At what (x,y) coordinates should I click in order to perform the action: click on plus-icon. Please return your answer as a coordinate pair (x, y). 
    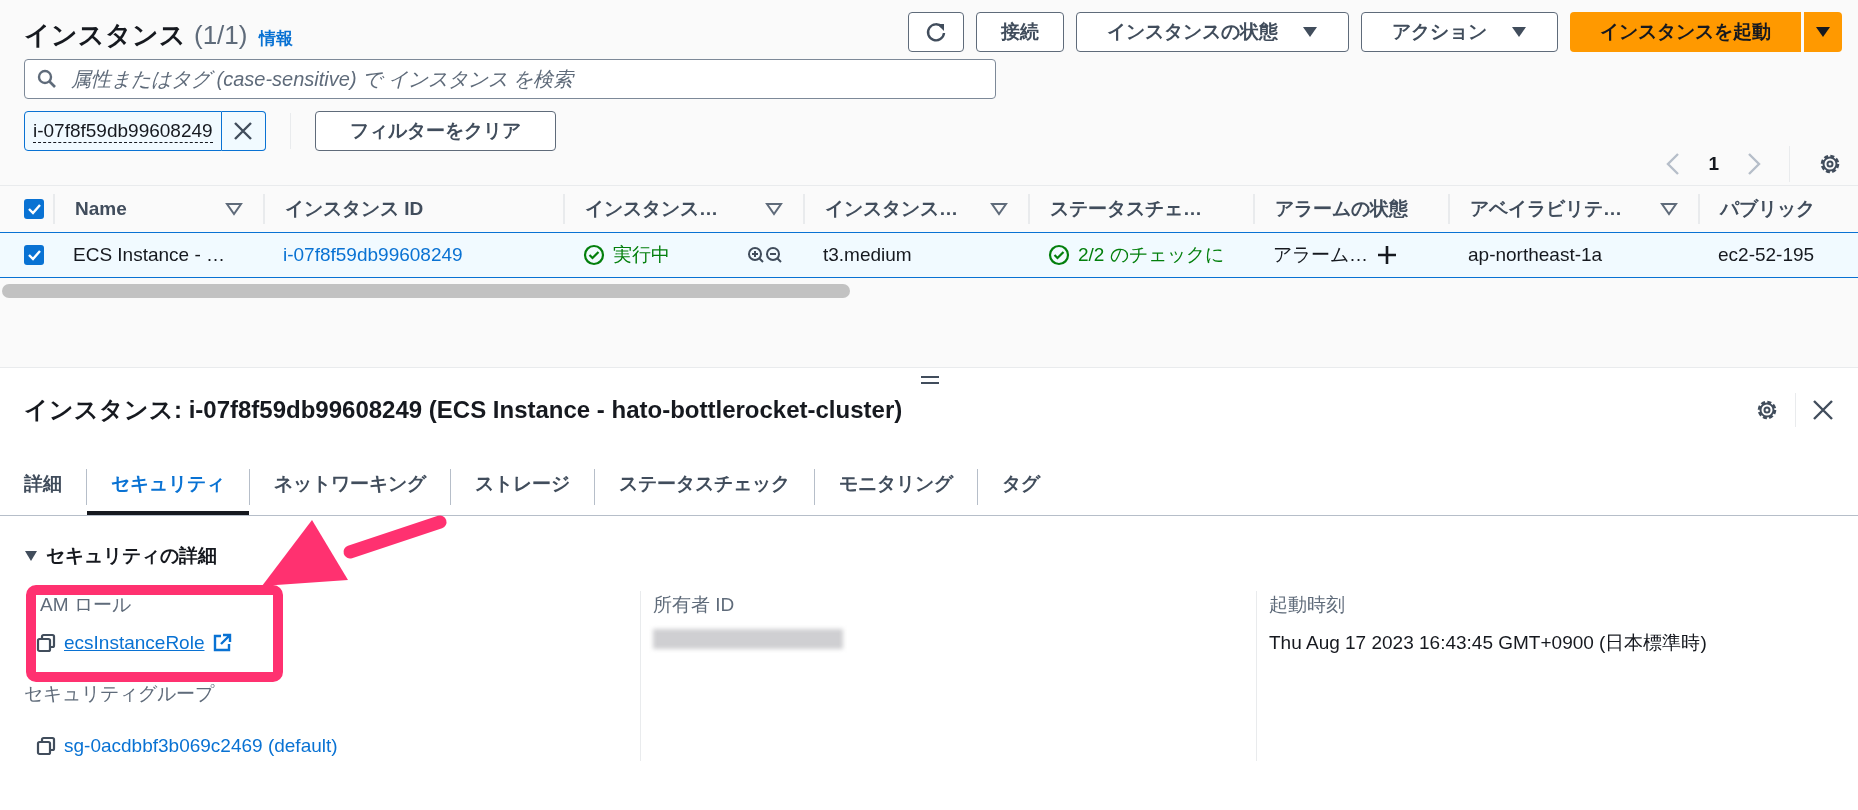
    Looking at the image, I should click on (1387, 255).